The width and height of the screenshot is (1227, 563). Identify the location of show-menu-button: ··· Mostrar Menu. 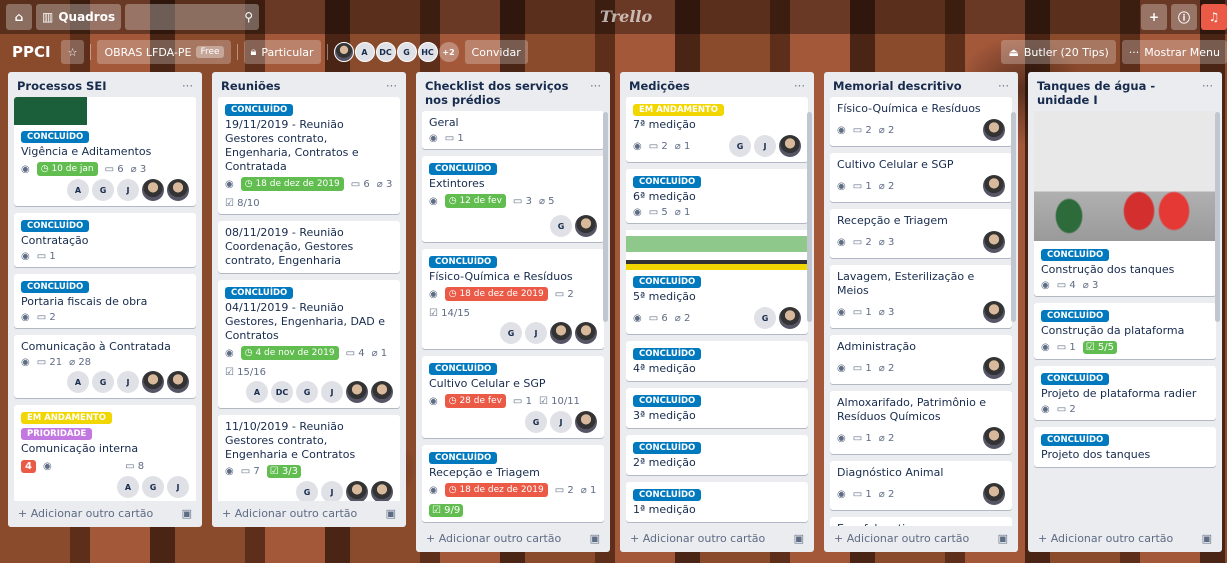
(1174, 52).